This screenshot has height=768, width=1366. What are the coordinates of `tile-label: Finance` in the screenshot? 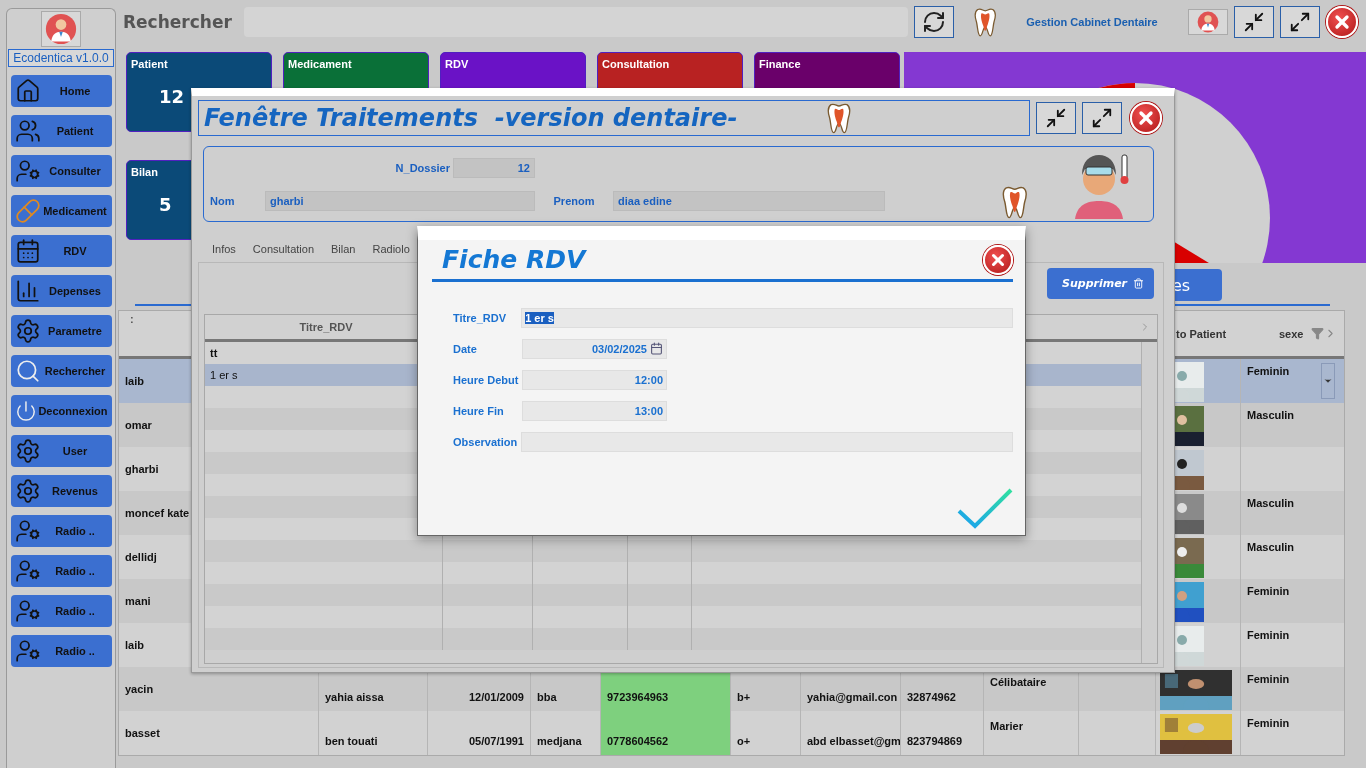 It's located at (780, 64).